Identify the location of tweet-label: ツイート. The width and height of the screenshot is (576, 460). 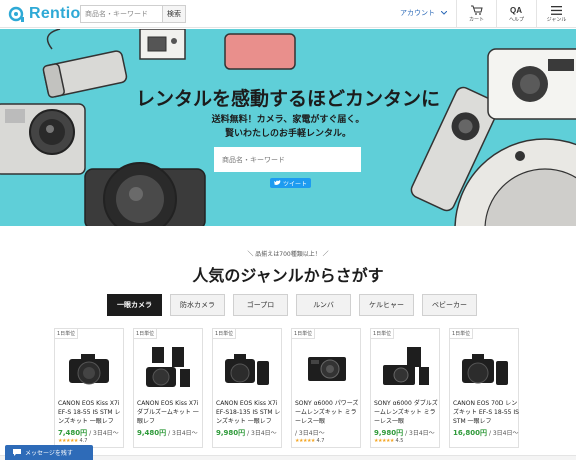
(295, 184).